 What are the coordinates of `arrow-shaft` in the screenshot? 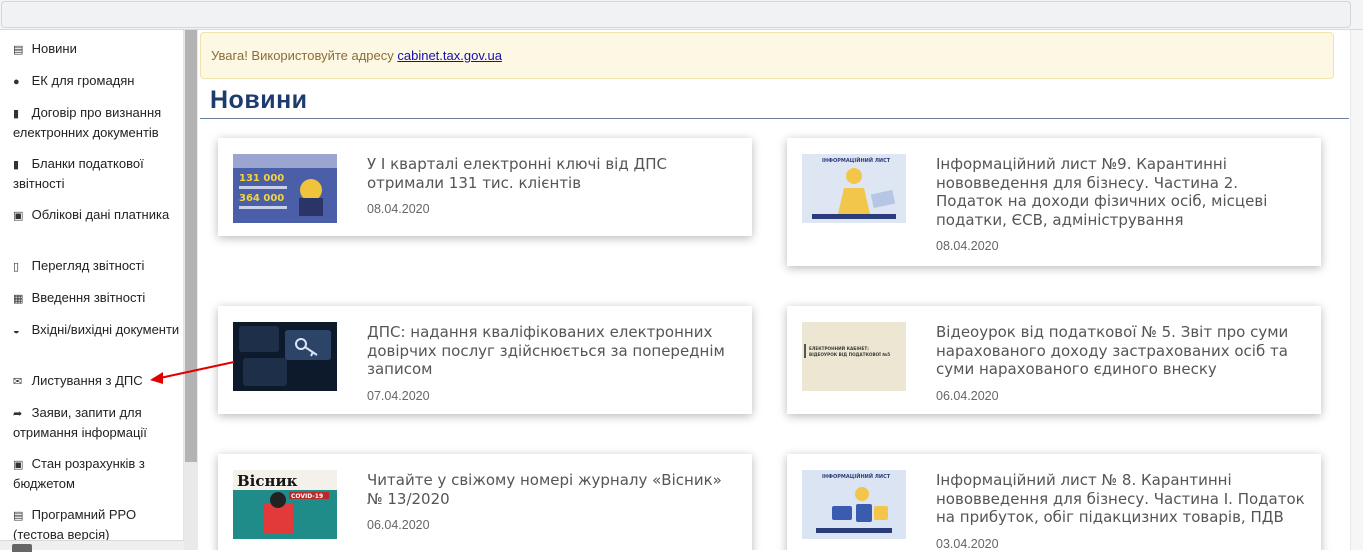 It's located at (197, 370).